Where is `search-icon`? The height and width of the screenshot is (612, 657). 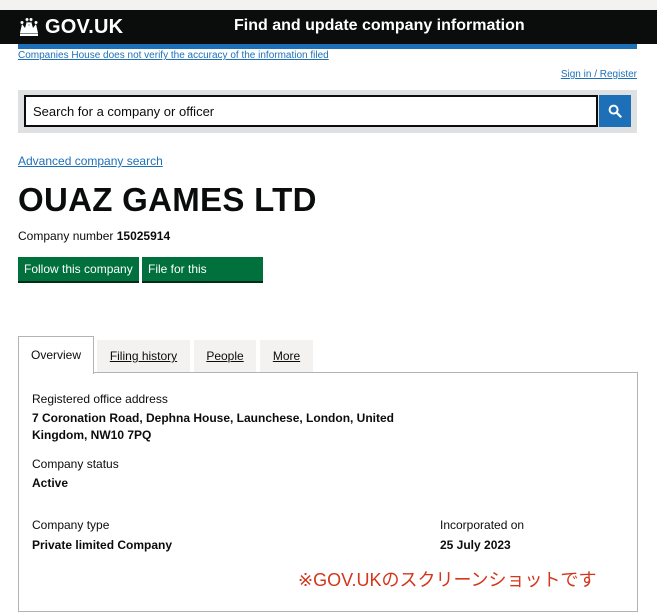
search-icon is located at coordinates (615, 111).